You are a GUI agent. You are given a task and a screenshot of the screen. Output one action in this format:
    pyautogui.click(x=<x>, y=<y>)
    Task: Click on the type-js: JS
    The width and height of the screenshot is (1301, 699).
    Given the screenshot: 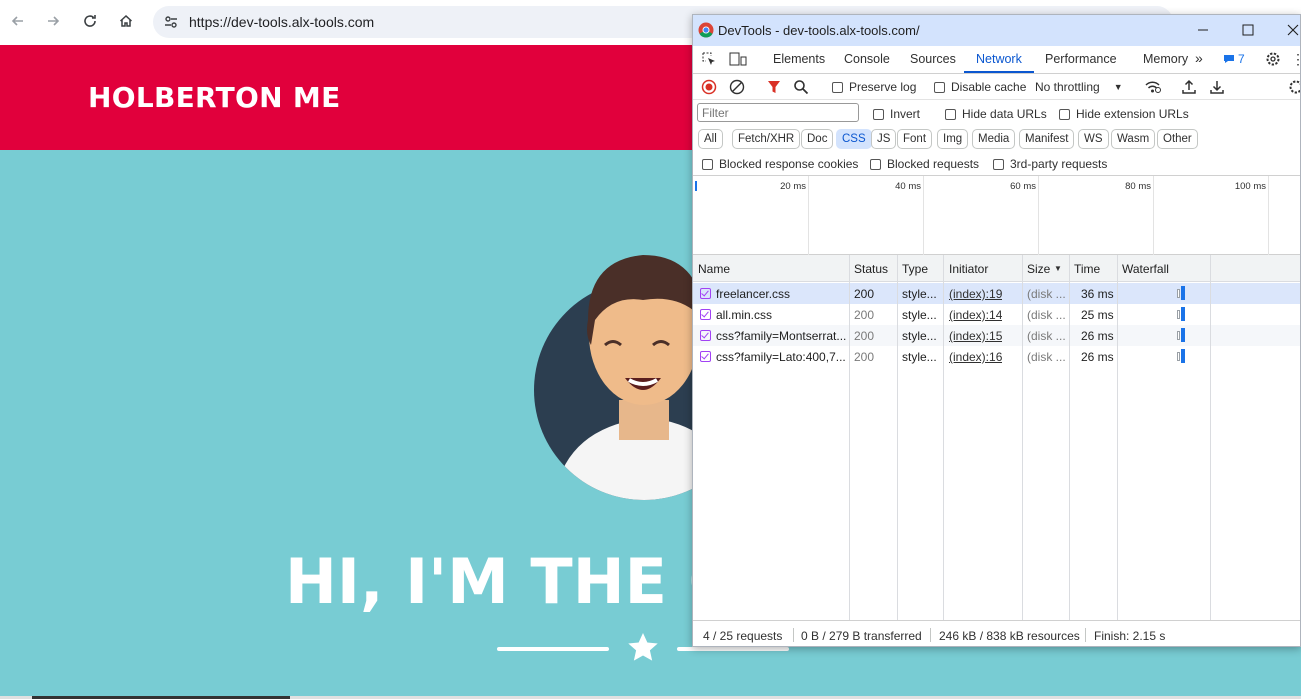 What is the action you would take?
    pyautogui.click(x=884, y=139)
    